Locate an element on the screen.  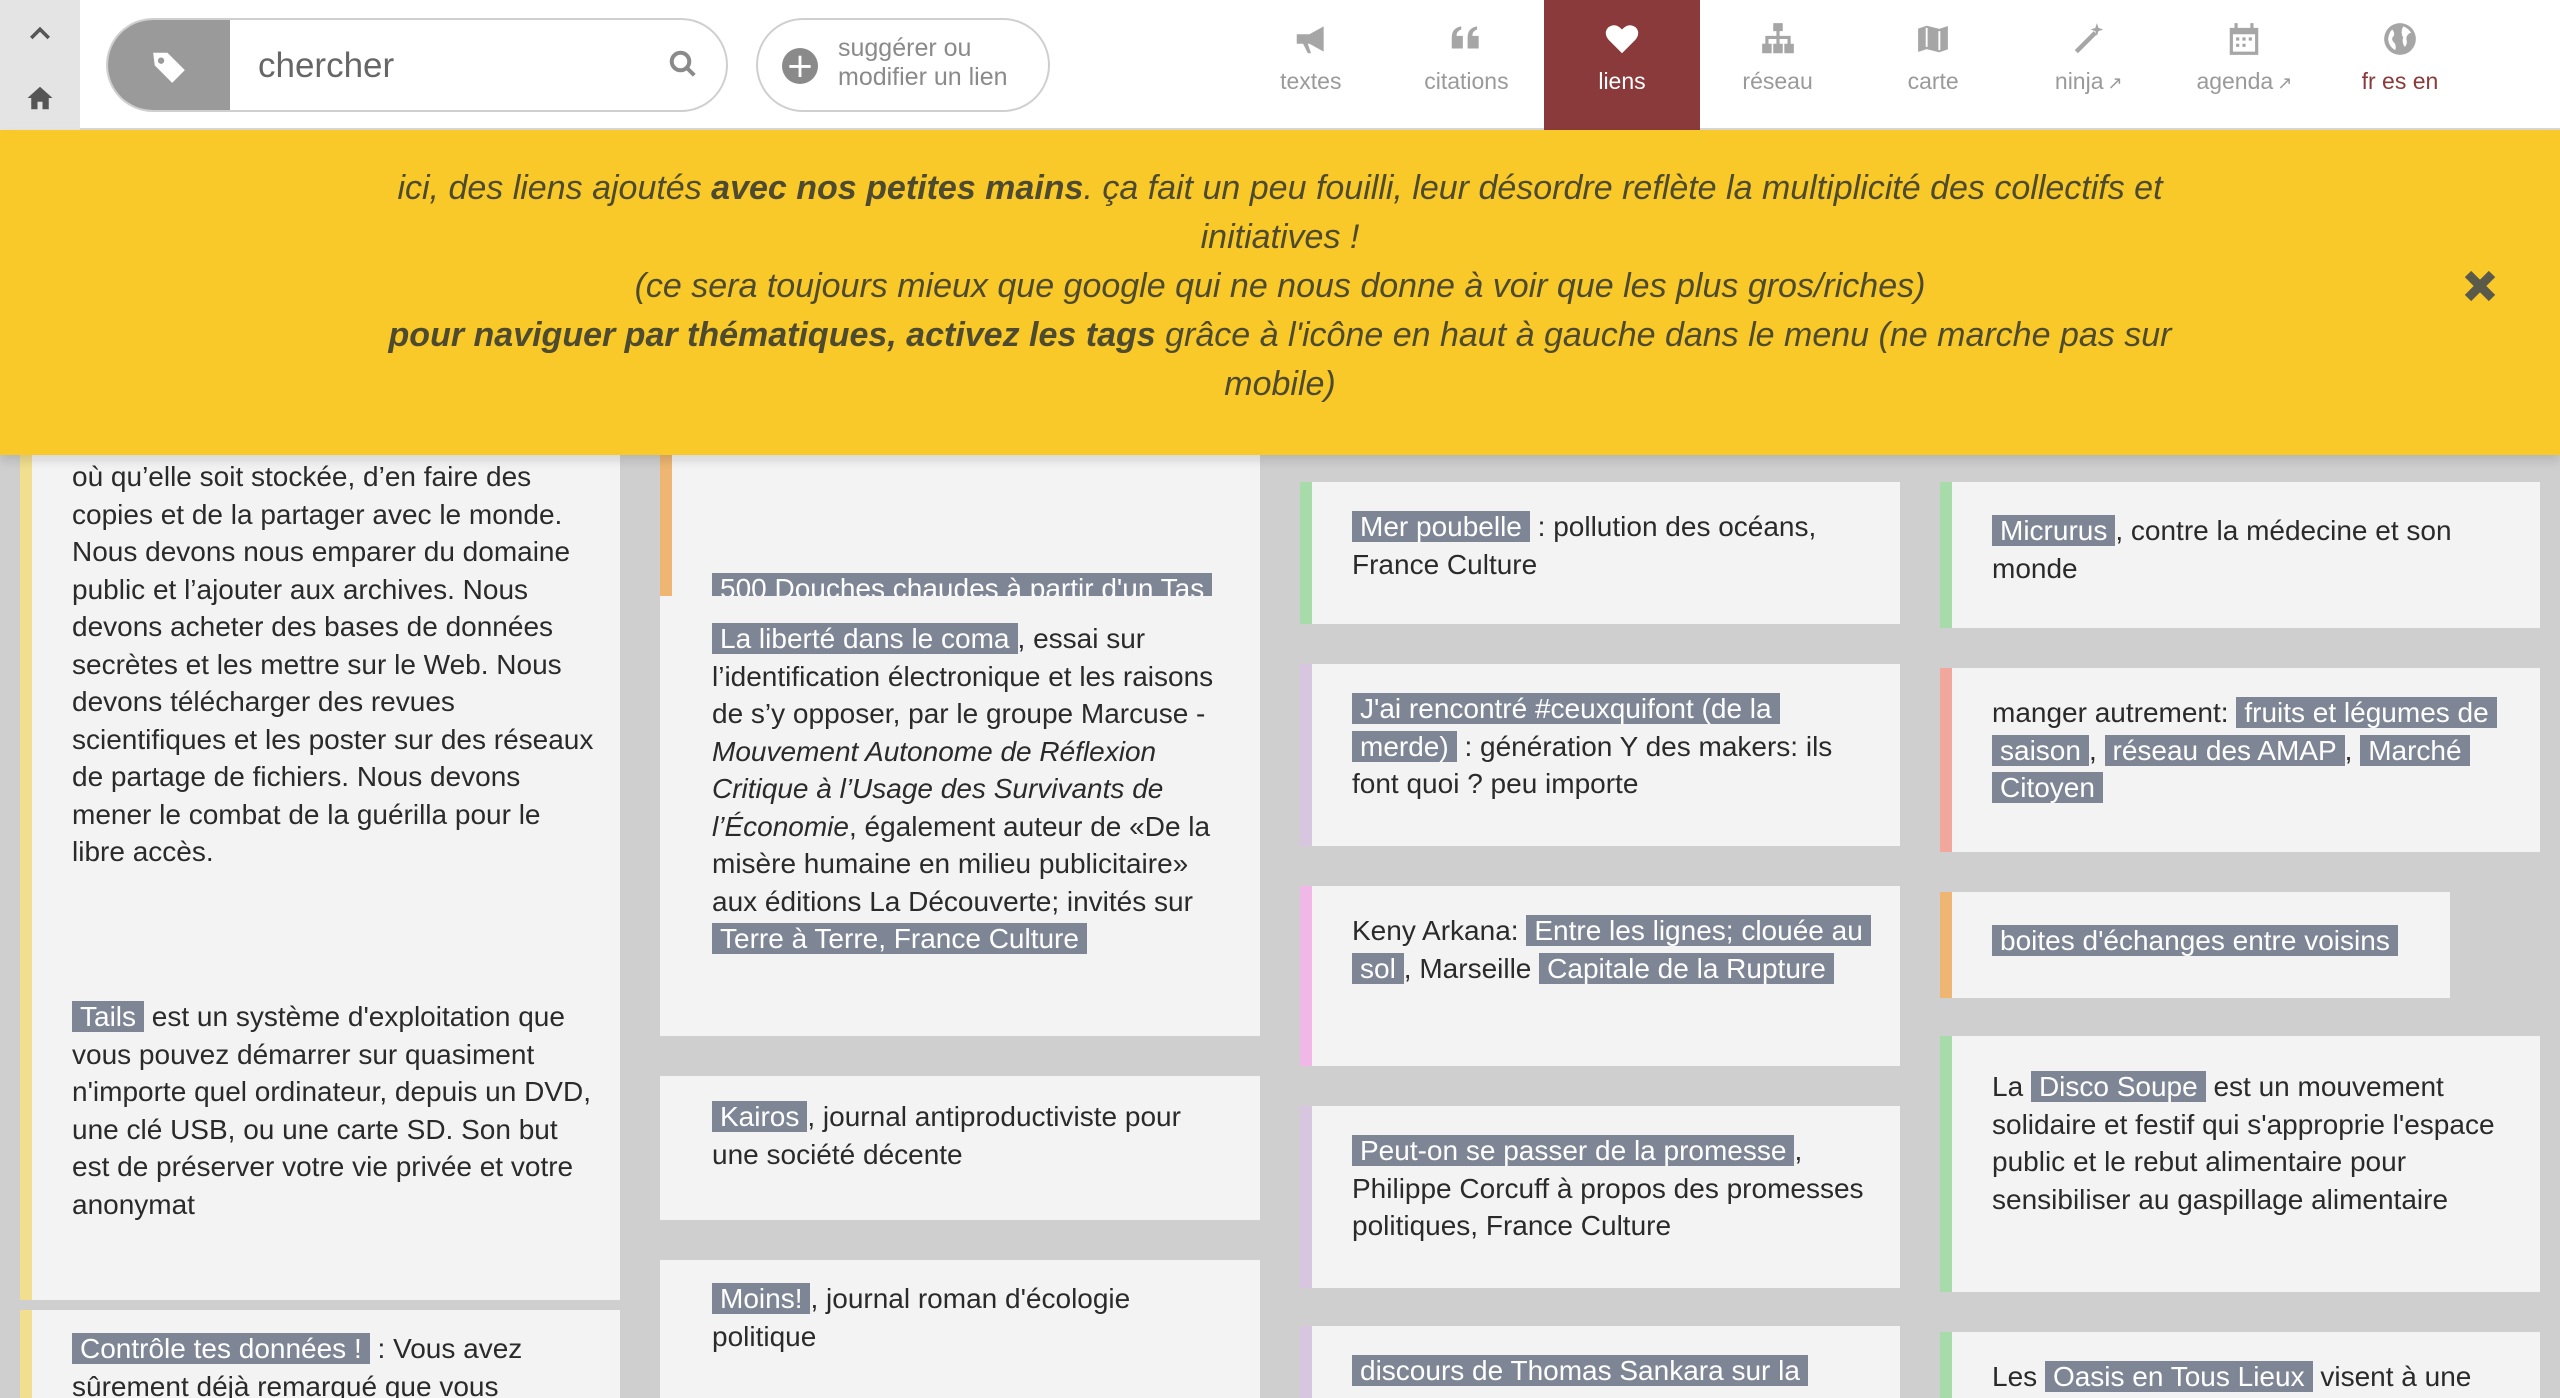
search-bar is located at coordinates (417, 65).